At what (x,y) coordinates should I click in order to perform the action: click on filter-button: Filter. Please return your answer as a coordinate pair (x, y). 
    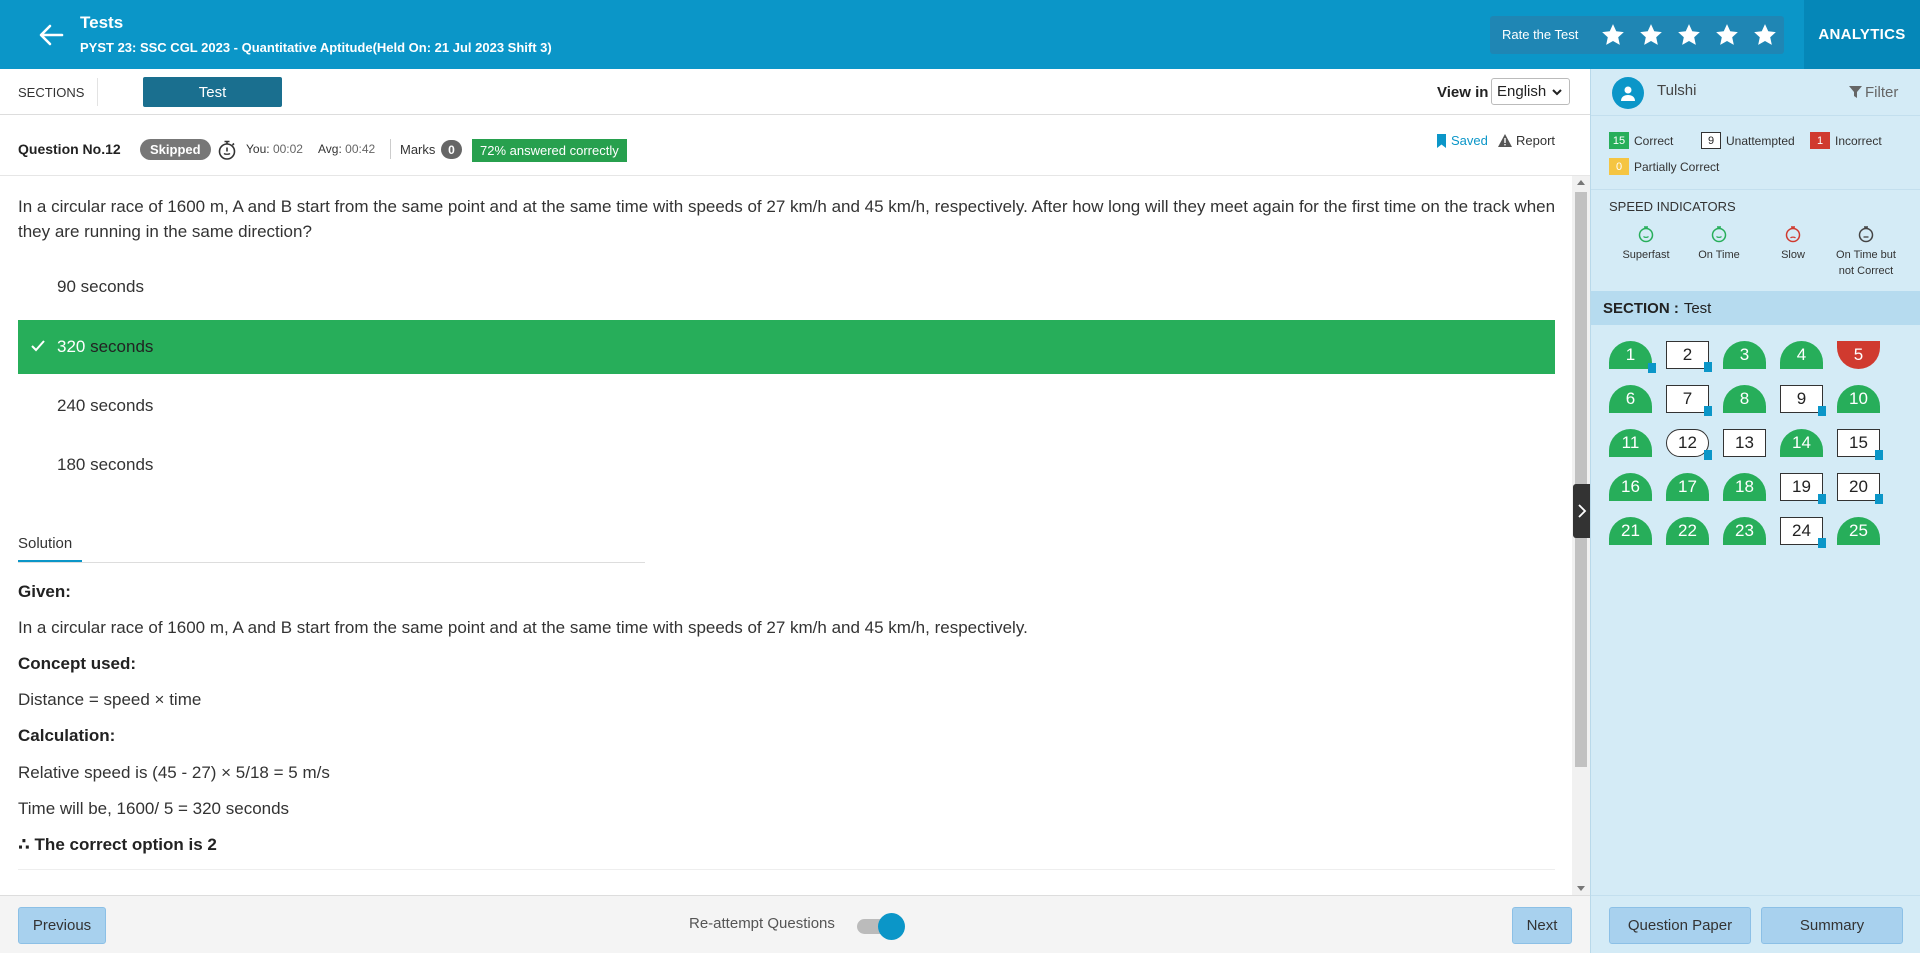
    Looking at the image, I should click on (1873, 92).